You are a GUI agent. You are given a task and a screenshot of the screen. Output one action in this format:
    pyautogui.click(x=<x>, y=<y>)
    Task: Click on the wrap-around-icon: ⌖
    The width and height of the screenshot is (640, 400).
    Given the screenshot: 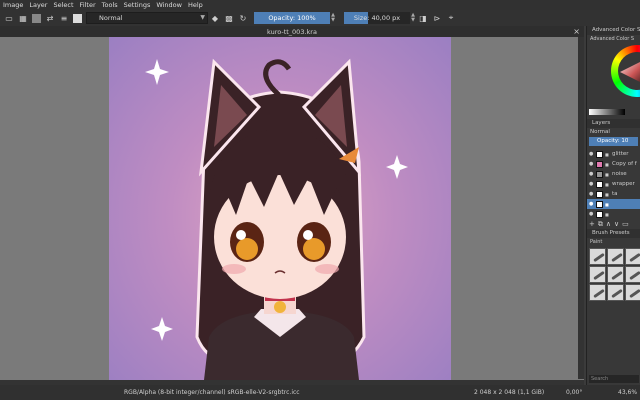 What is the action you would take?
    pyautogui.click(x=451, y=18)
    